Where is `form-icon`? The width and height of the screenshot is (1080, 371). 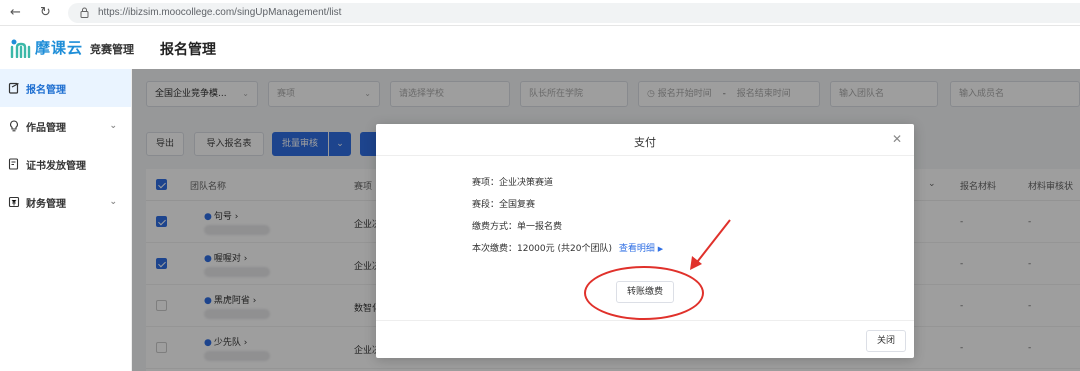
form-icon is located at coordinates (13, 88).